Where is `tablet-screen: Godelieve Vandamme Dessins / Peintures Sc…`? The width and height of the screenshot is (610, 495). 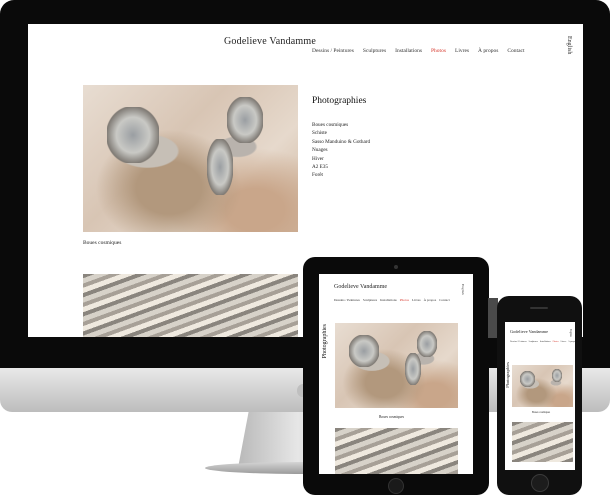 tablet-screen: Godelieve Vandamme Dessins / Peintures Sc… is located at coordinates (396, 374).